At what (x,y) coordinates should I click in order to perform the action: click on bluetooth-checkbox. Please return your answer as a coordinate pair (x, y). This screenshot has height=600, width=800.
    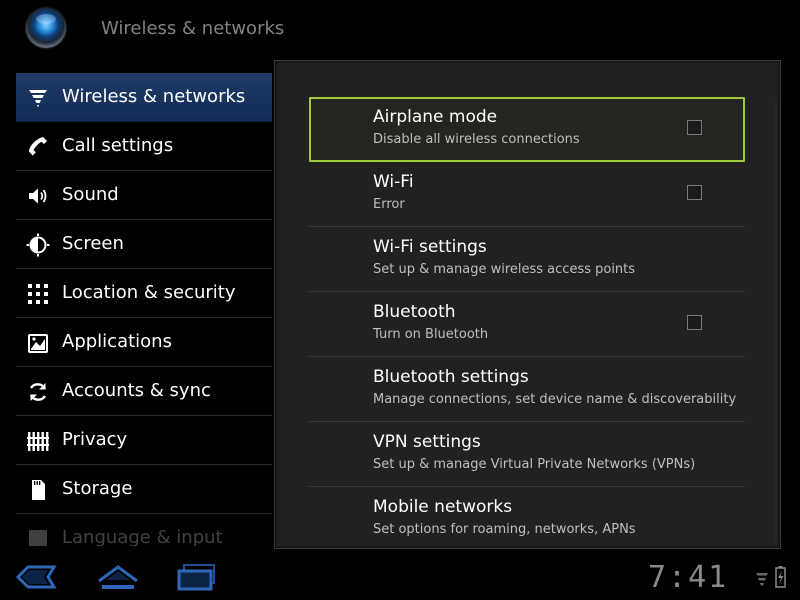
    Looking at the image, I should click on (694, 322).